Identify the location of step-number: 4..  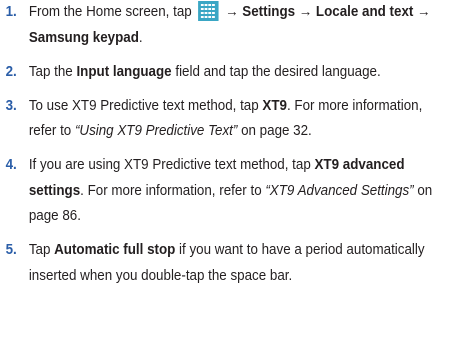
(11, 165).